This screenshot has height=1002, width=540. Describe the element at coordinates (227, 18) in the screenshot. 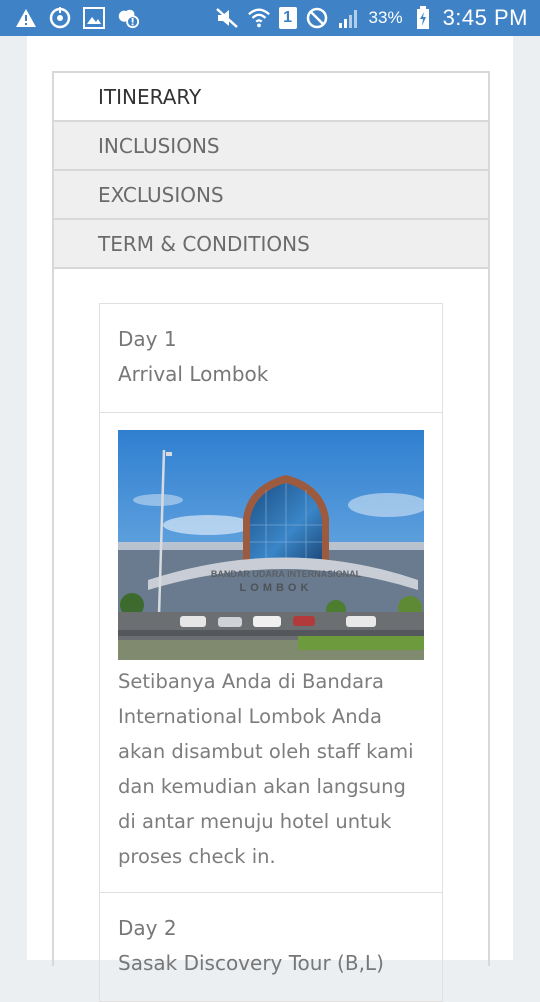

I see `mute-icon` at that location.